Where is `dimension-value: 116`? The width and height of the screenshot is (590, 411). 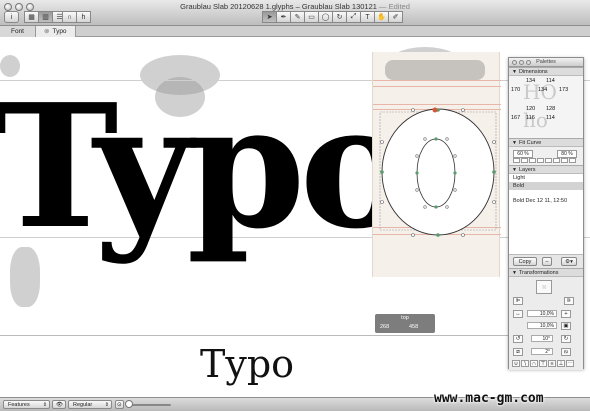 dimension-value: 116 is located at coordinates (530, 118).